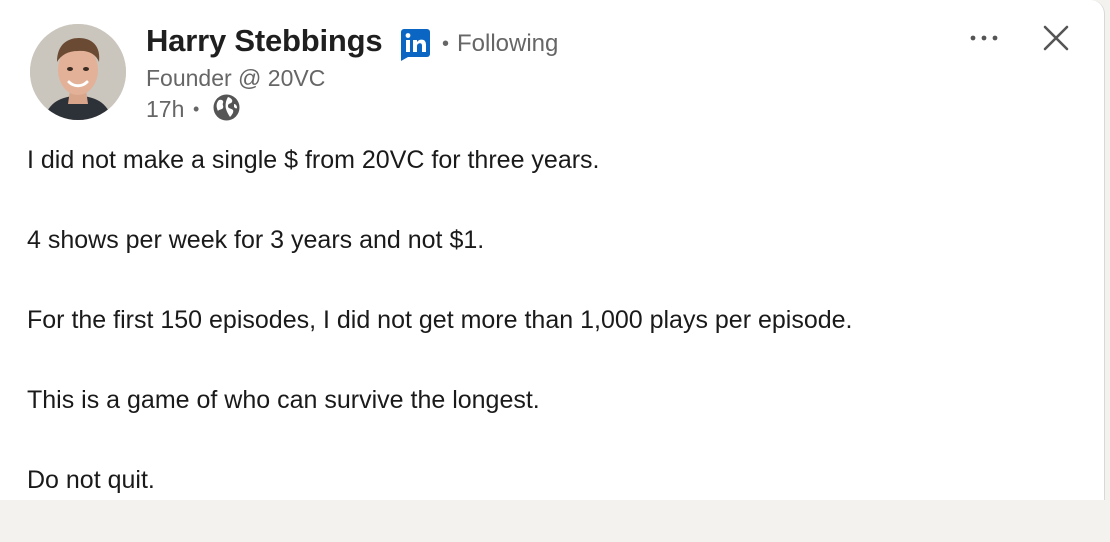 The width and height of the screenshot is (1110, 542). Describe the element at coordinates (226, 107) in the screenshot. I see `globe-icon` at that location.